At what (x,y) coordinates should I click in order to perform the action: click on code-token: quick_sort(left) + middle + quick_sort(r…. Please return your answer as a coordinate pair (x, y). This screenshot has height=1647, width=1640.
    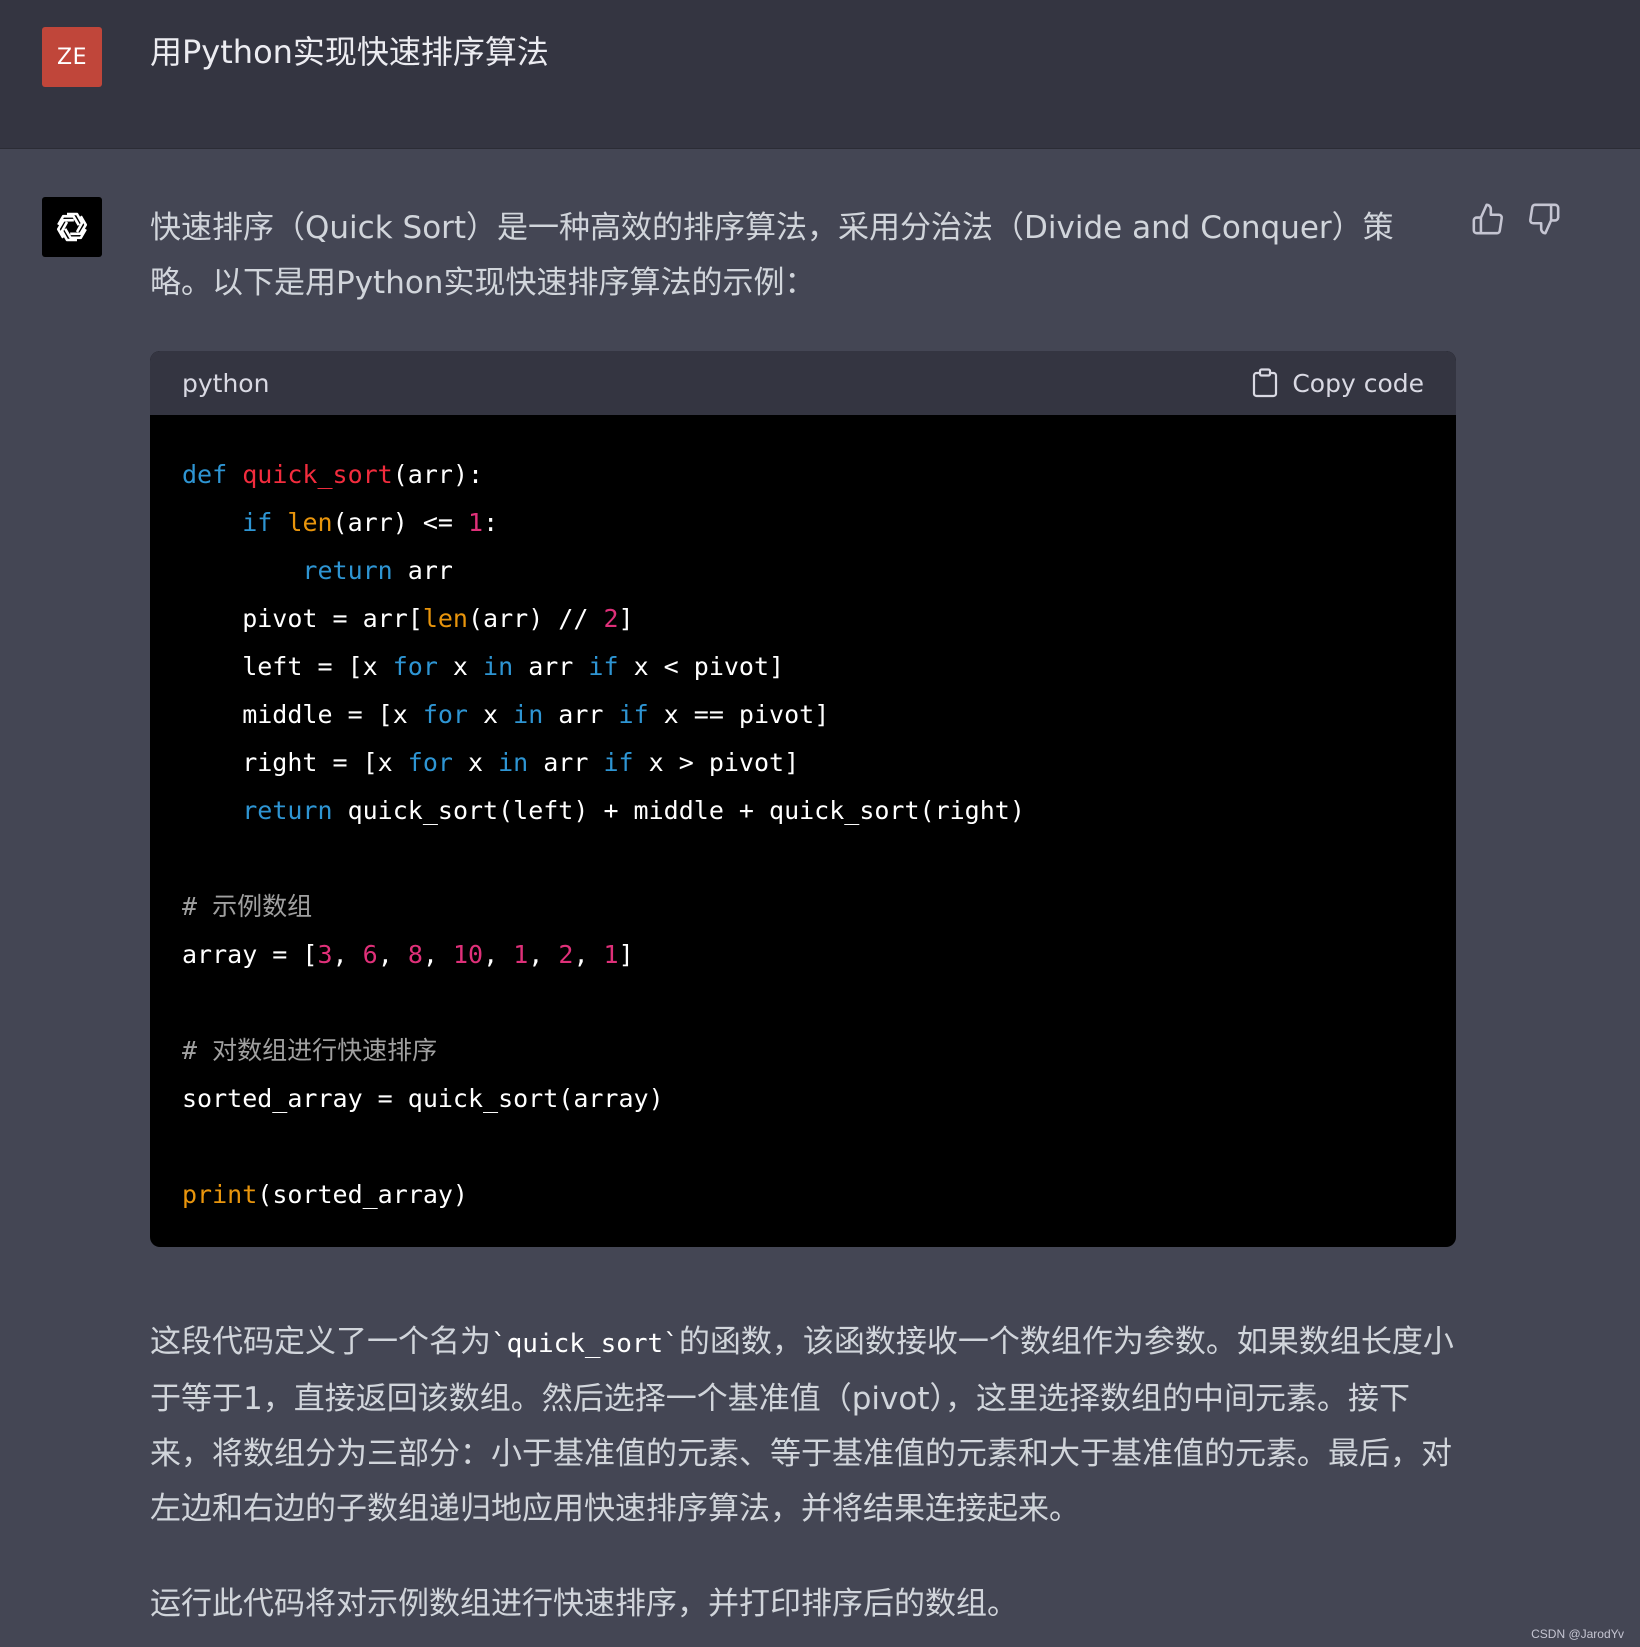
    Looking at the image, I should click on (678, 810).